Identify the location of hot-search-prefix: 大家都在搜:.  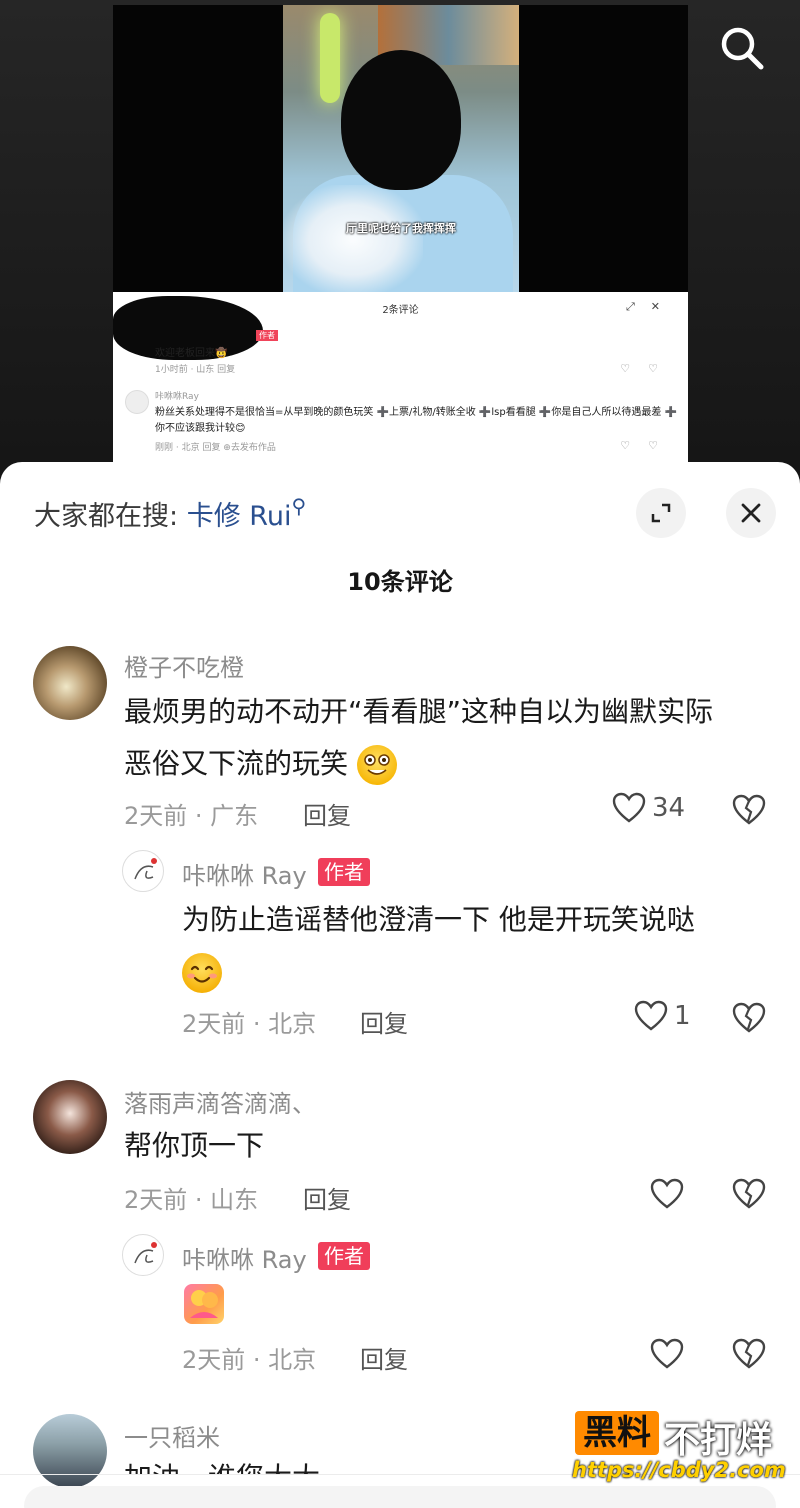
(106, 516).